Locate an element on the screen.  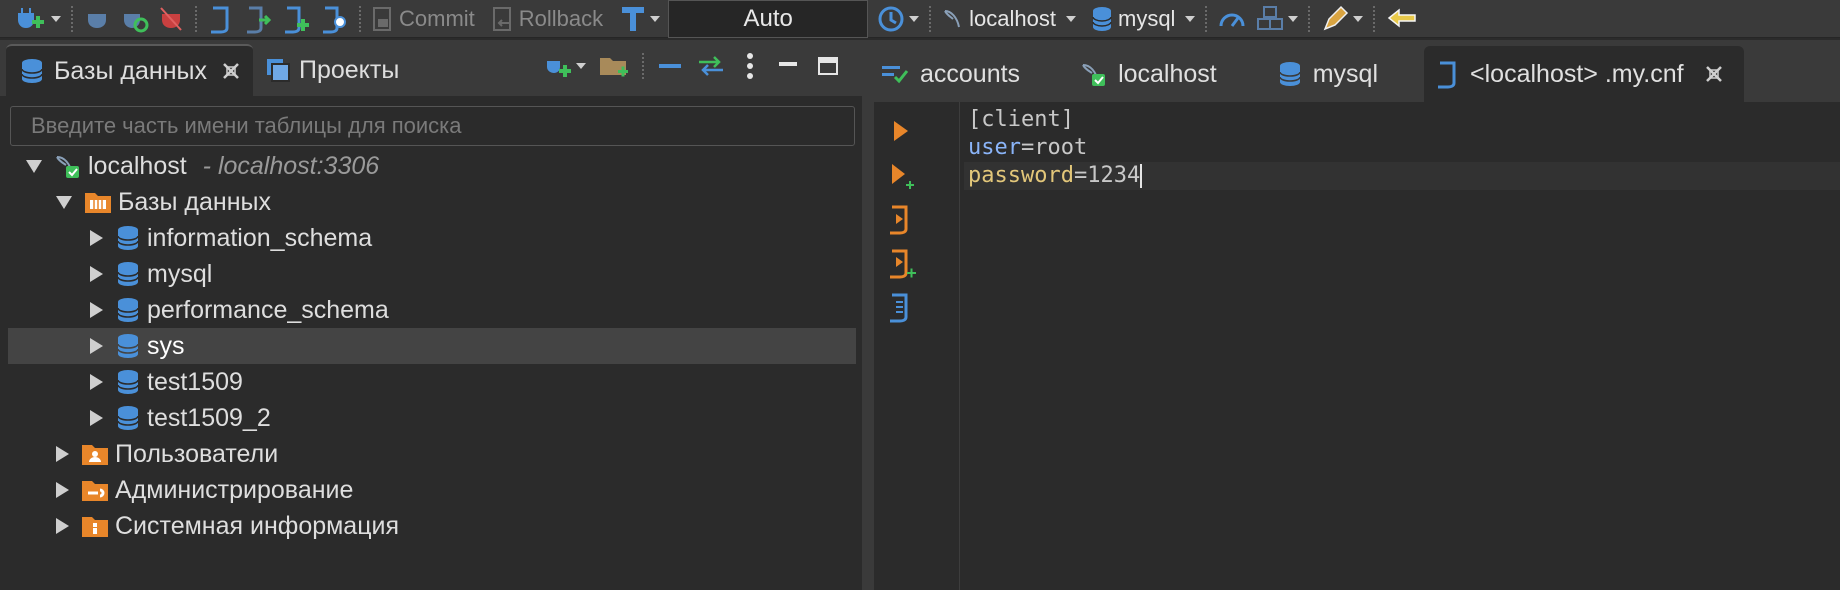
editor-action-gutter is located at coordinates (917, 346).